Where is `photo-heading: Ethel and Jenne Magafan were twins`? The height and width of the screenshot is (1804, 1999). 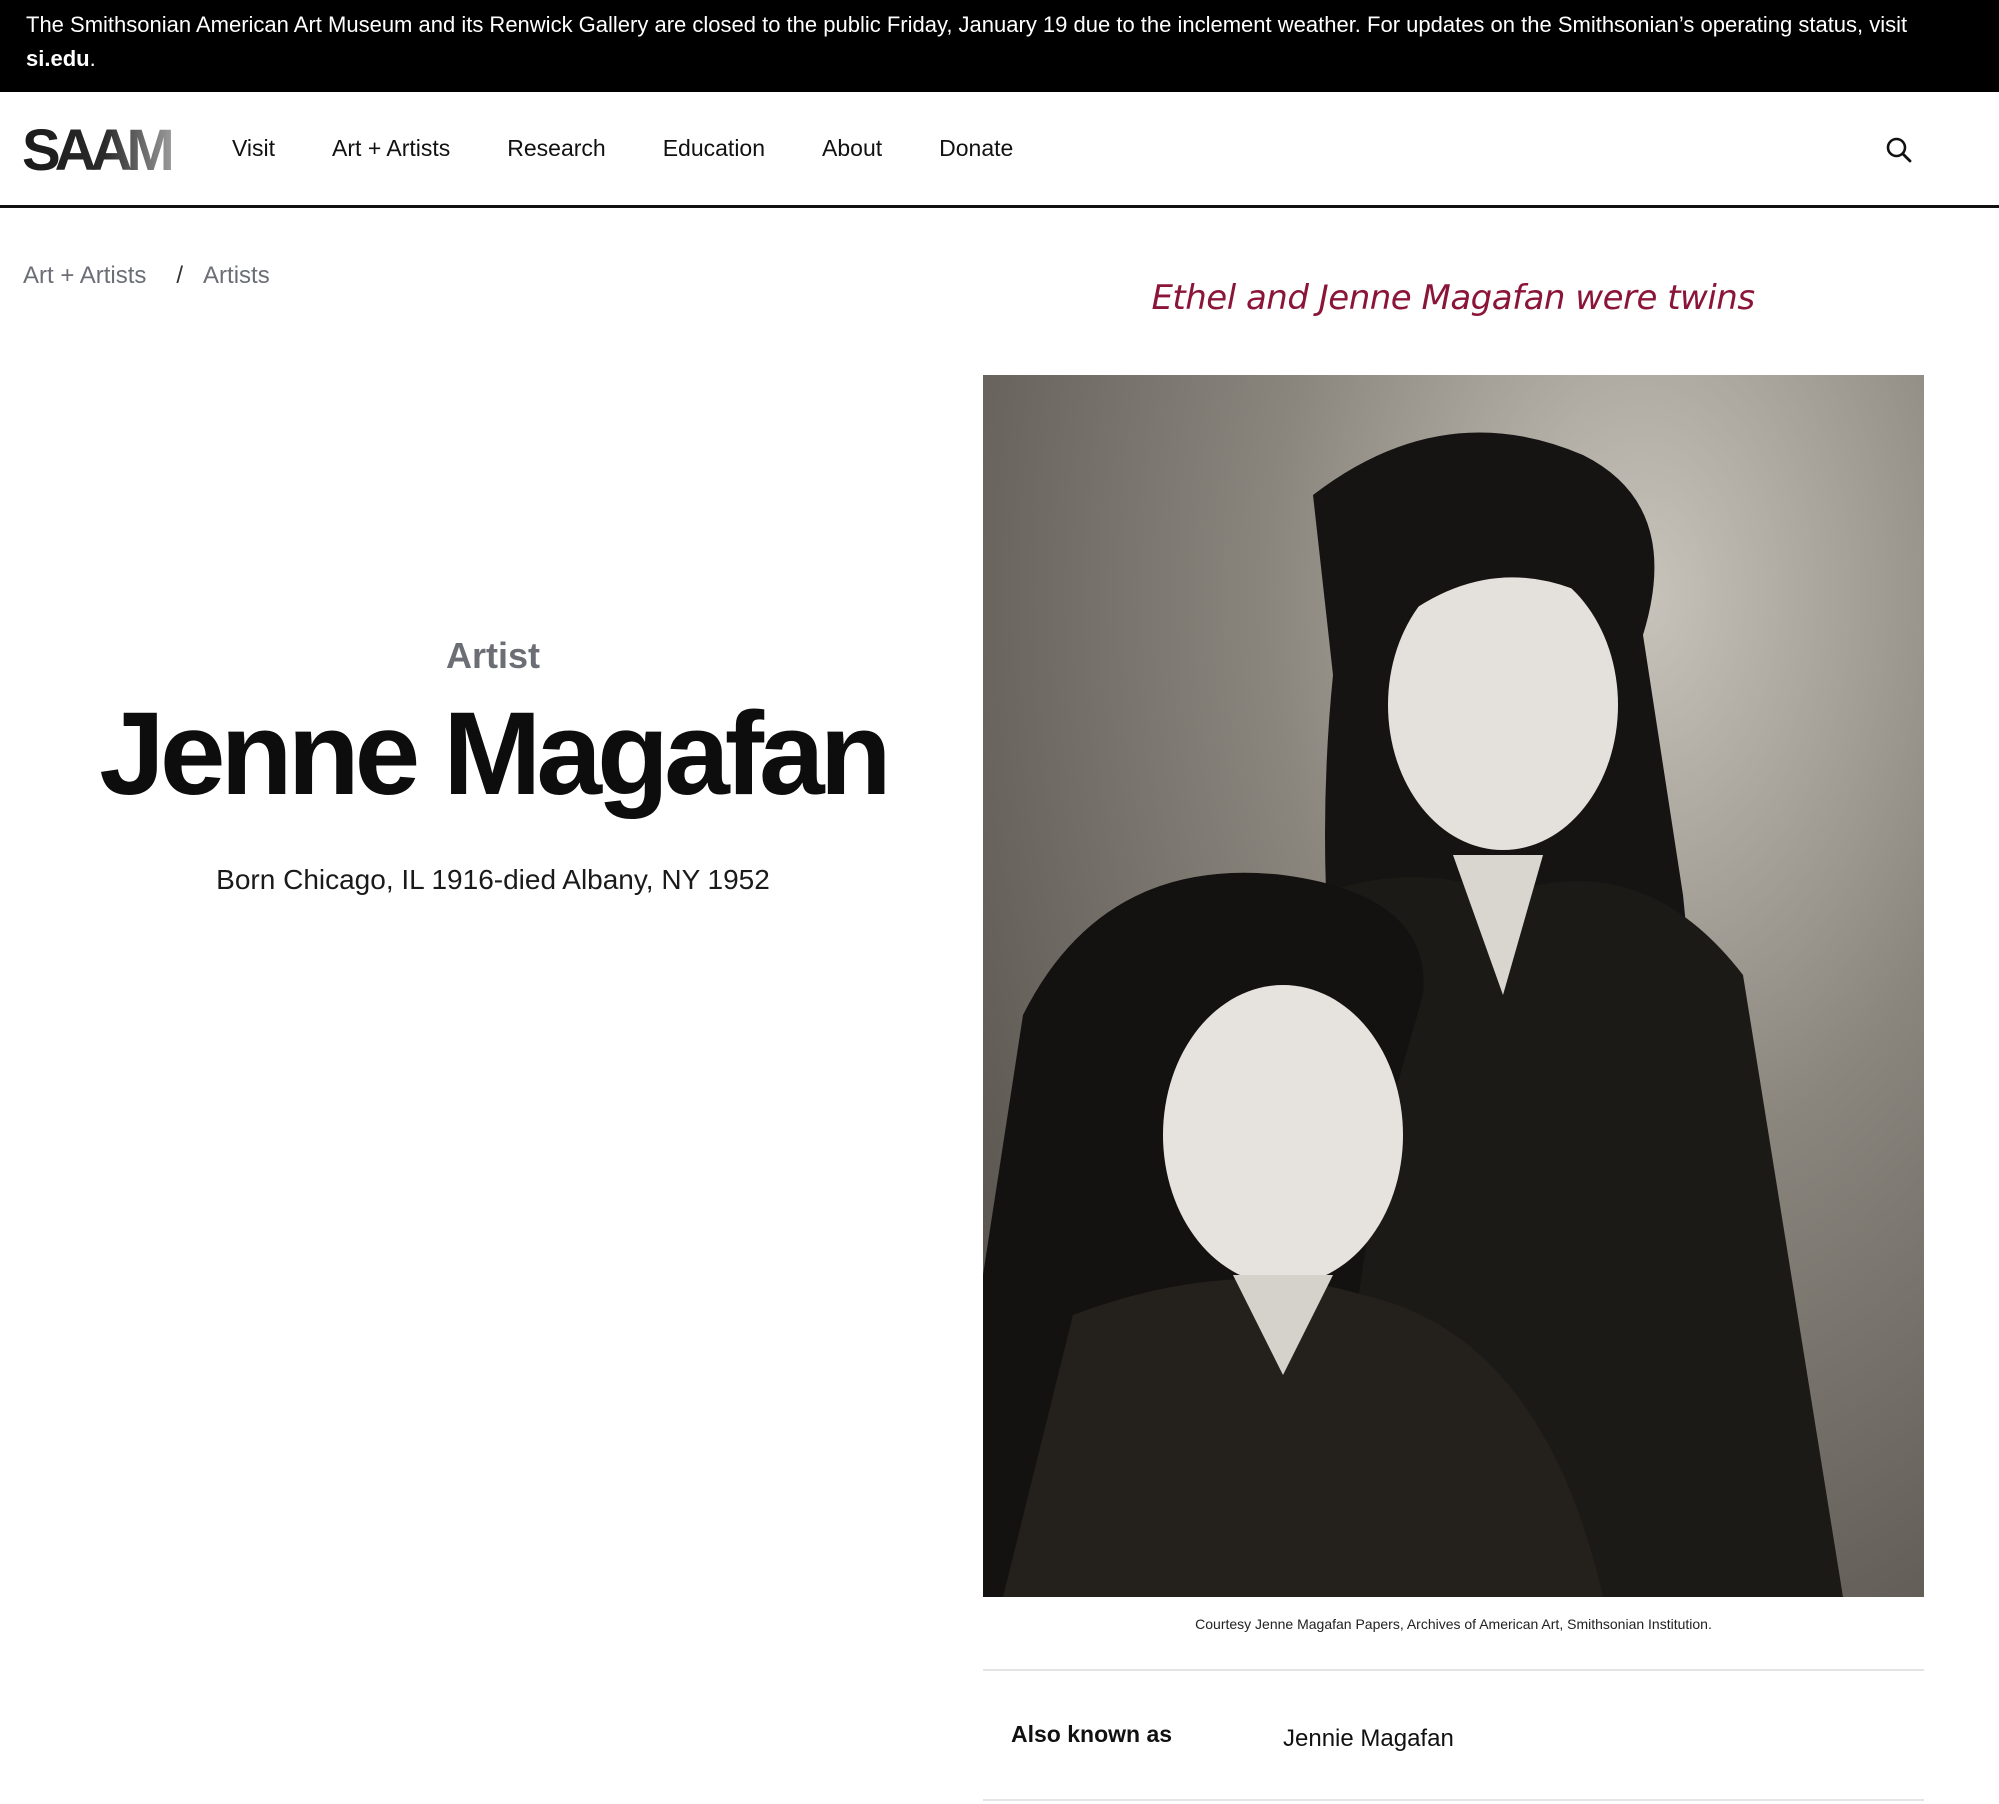 photo-heading: Ethel and Jenne Magafan were twins is located at coordinates (1453, 298).